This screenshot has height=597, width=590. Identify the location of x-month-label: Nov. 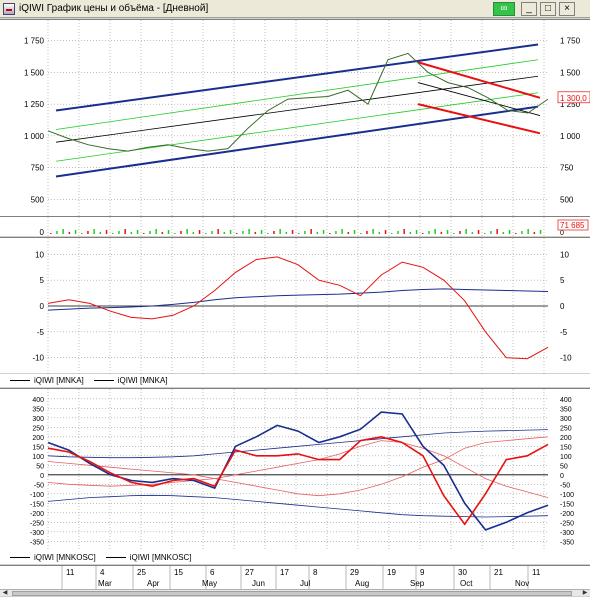
(522, 583).